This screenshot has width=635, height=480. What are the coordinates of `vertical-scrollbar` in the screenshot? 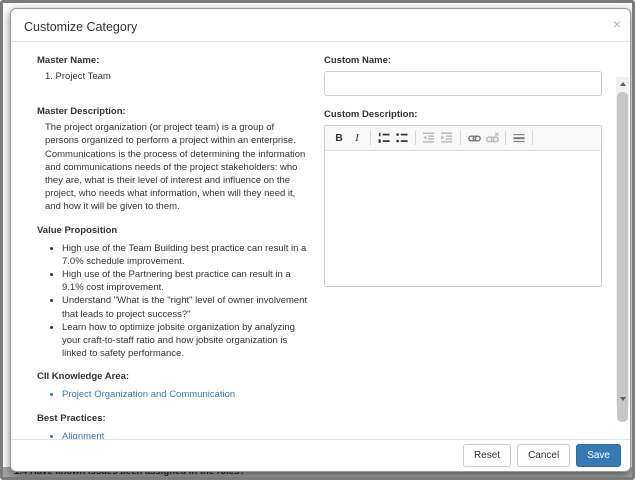 It's located at (622, 249).